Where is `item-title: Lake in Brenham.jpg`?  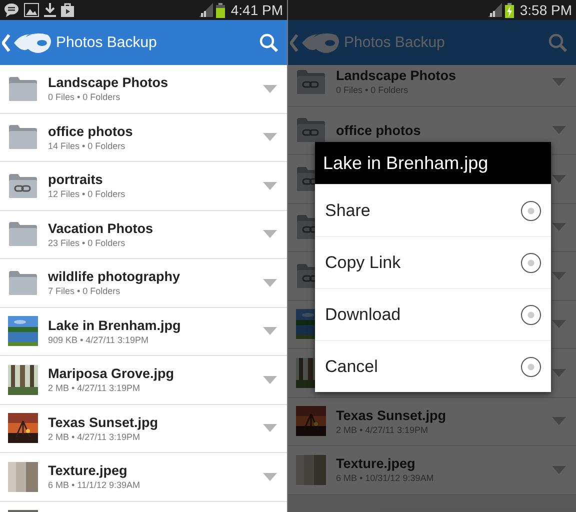 item-title: Lake in Brenham.jpg is located at coordinates (115, 325).